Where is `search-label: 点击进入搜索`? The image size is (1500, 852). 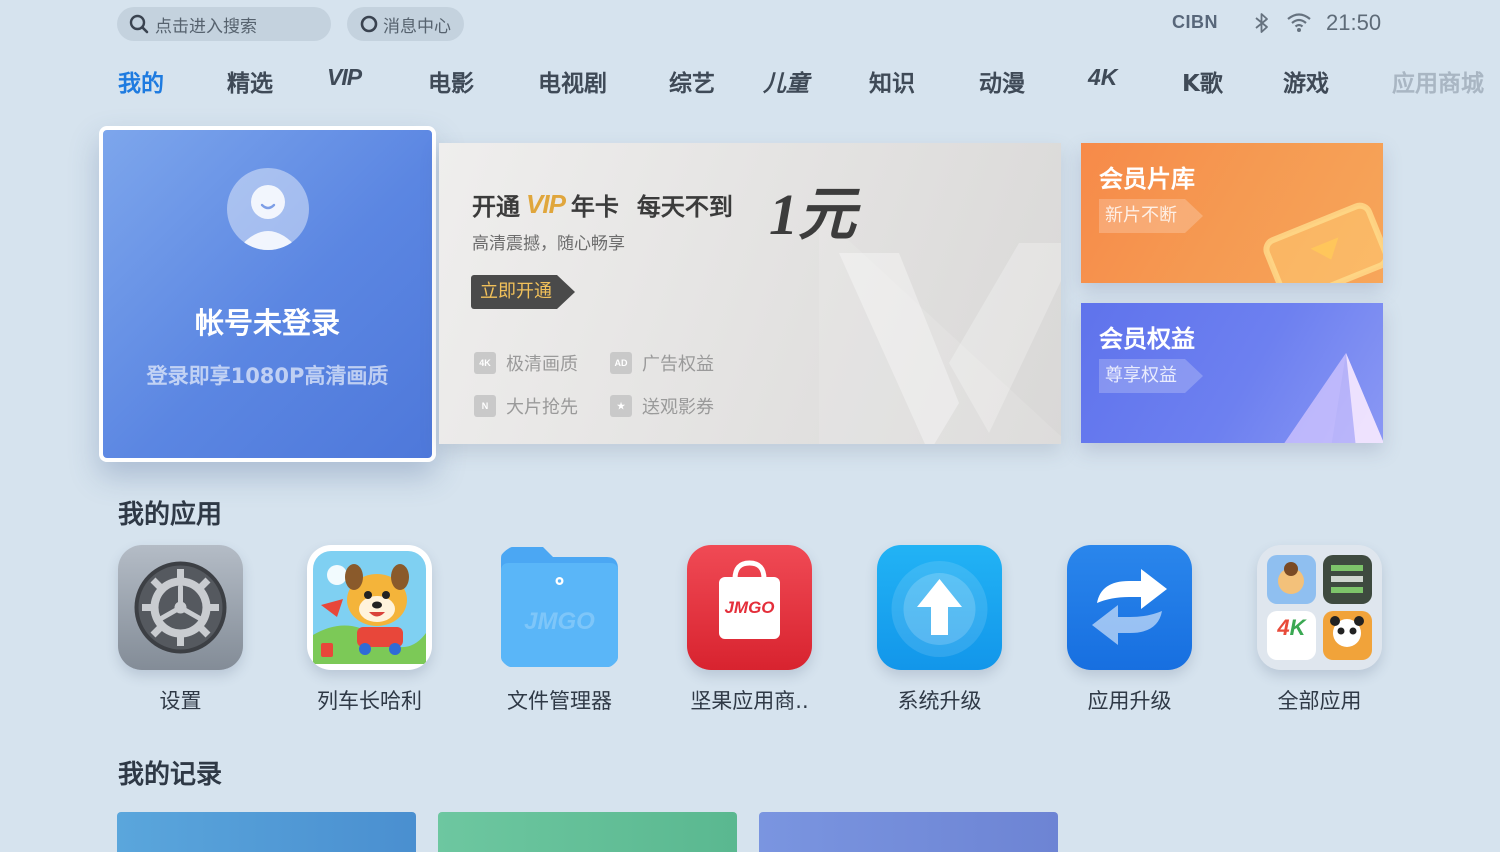
search-label: 点击进入搜索 is located at coordinates (206, 26).